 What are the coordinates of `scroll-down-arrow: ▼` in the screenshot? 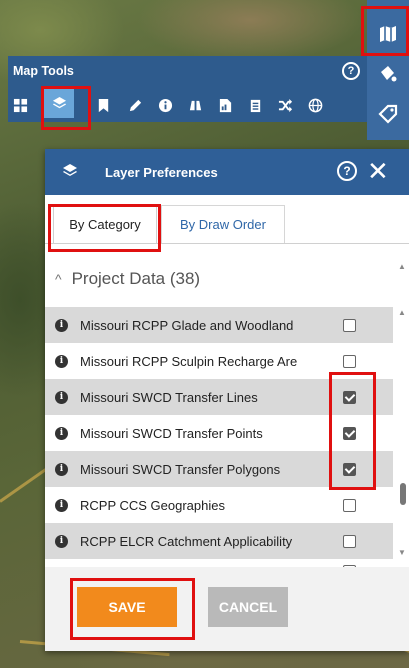 It's located at (402, 552).